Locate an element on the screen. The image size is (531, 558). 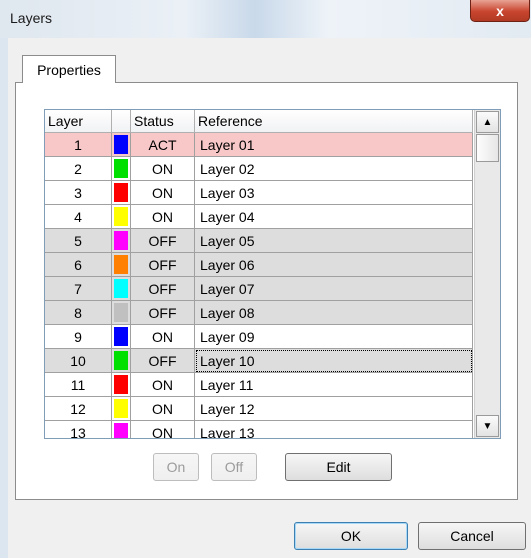
column-header-status: Status is located at coordinates (163, 121).